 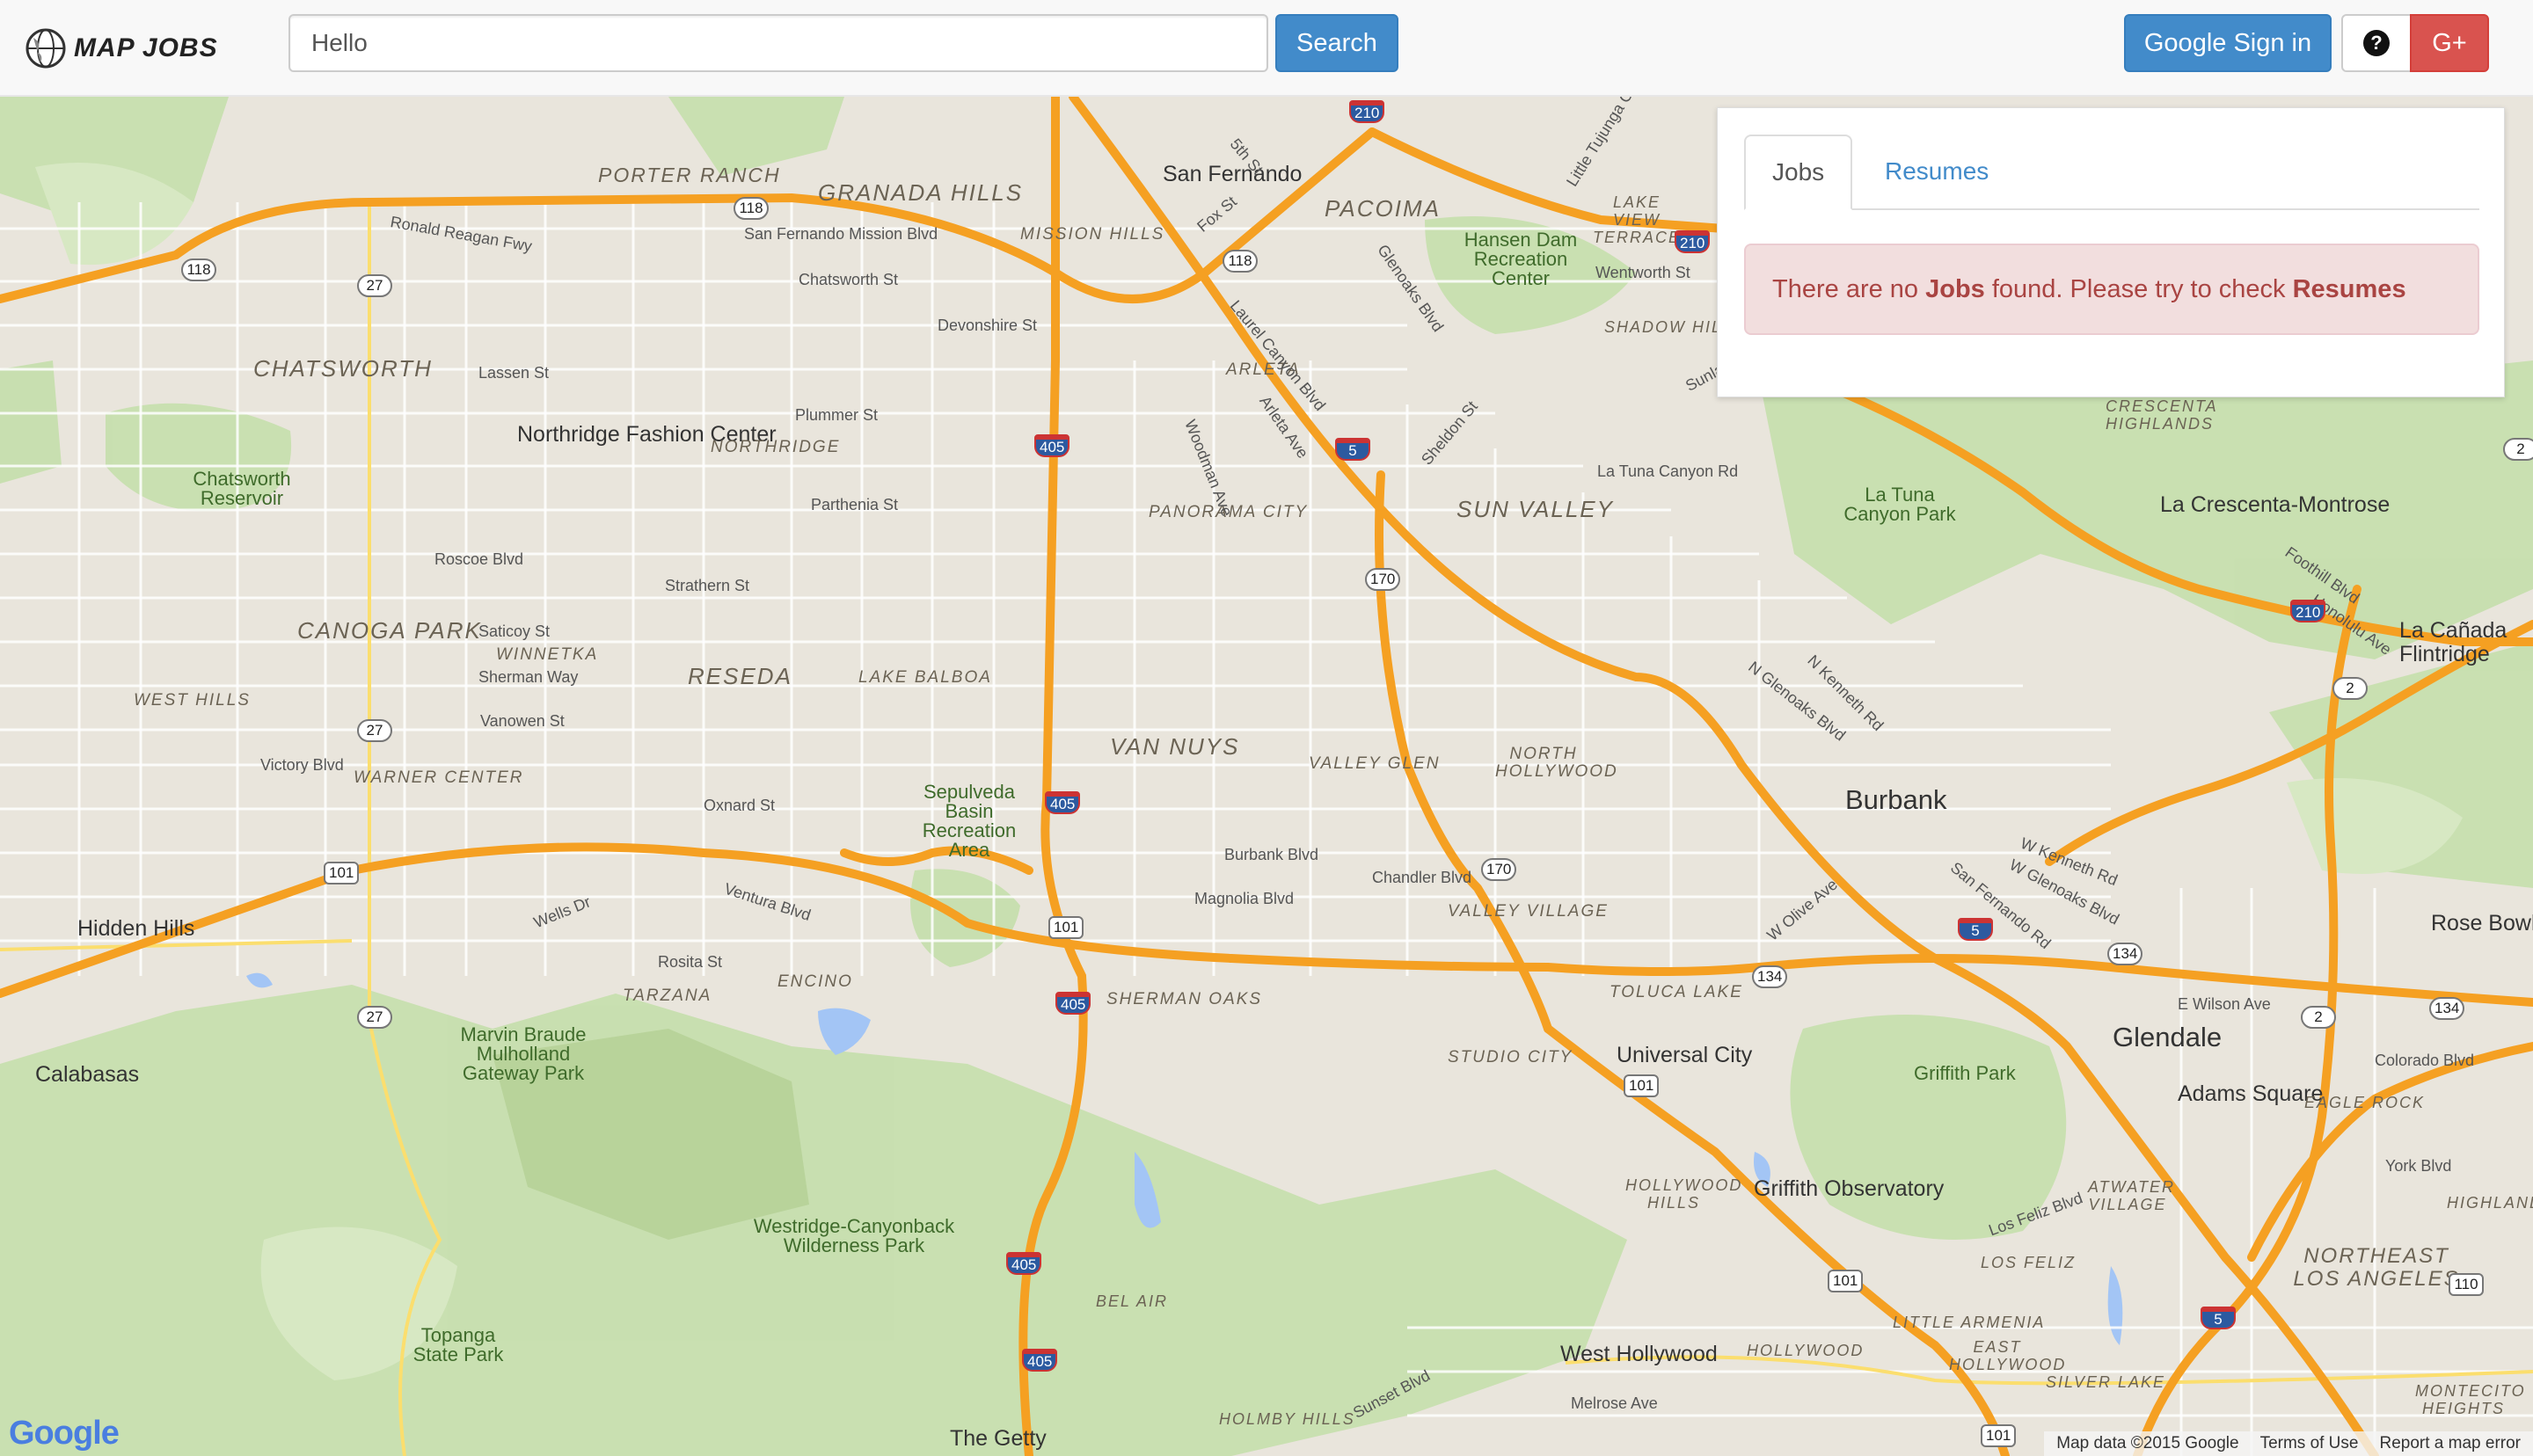 What do you see at coordinates (841, 234) in the screenshot?
I see `label-san-fernando-mission: San Fernando Mission Blvd` at bounding box center [841, 234].